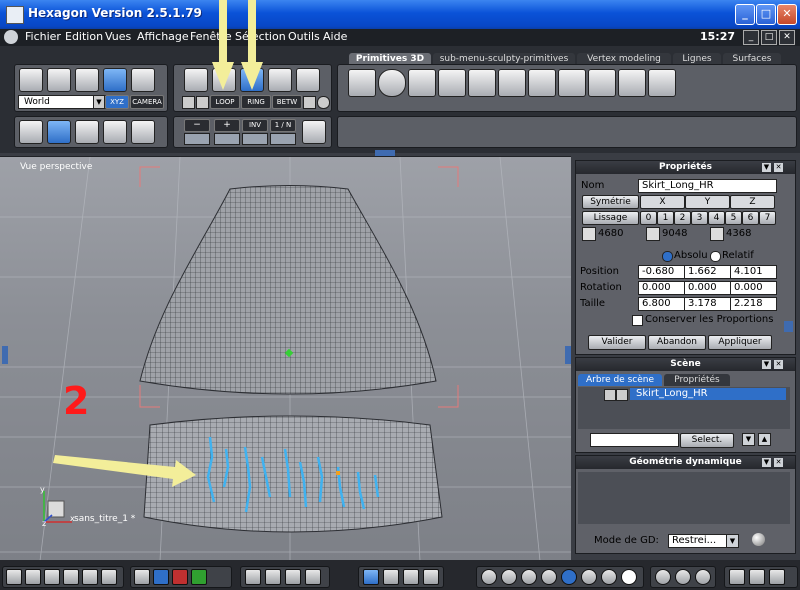 The image size is (800, 590). What do you see at coordinates (391, 577) in the screenshot?
I see `rotate-tool-icon` at bounding box center [391, 577].